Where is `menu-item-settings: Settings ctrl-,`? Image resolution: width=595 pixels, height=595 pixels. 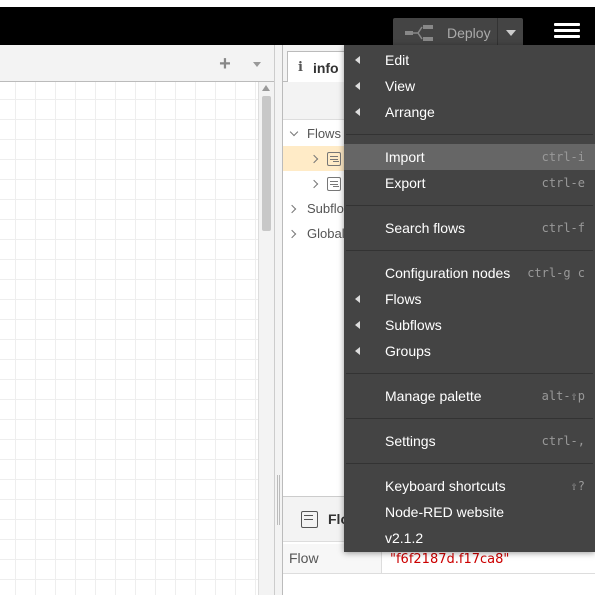 menu-item-settings: Settings ctrl-, is located at coordinates (469, 441).